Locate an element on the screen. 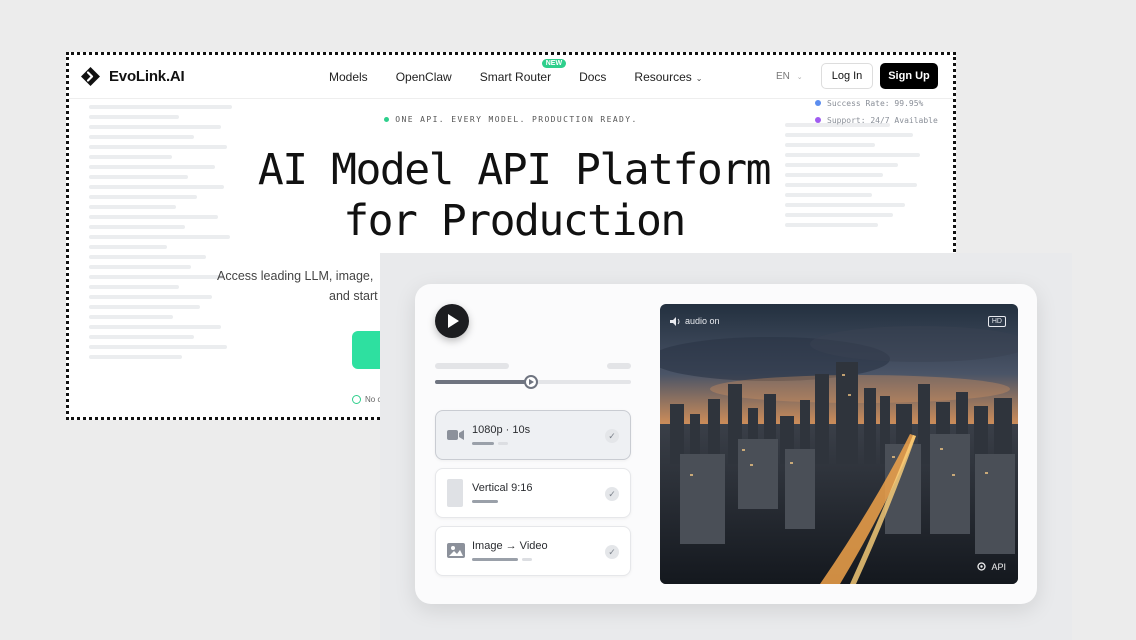  city-skyline-image is located at coordinates (839, 444).